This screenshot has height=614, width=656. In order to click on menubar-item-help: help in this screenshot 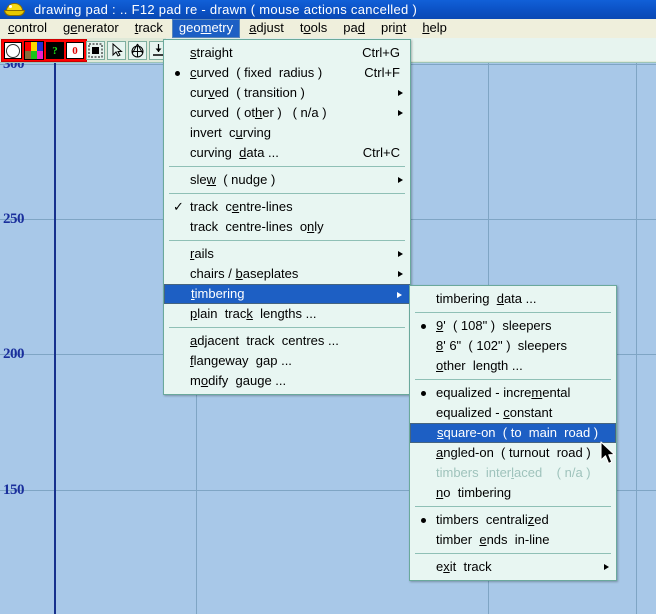, I will do `click(434, 28)`.